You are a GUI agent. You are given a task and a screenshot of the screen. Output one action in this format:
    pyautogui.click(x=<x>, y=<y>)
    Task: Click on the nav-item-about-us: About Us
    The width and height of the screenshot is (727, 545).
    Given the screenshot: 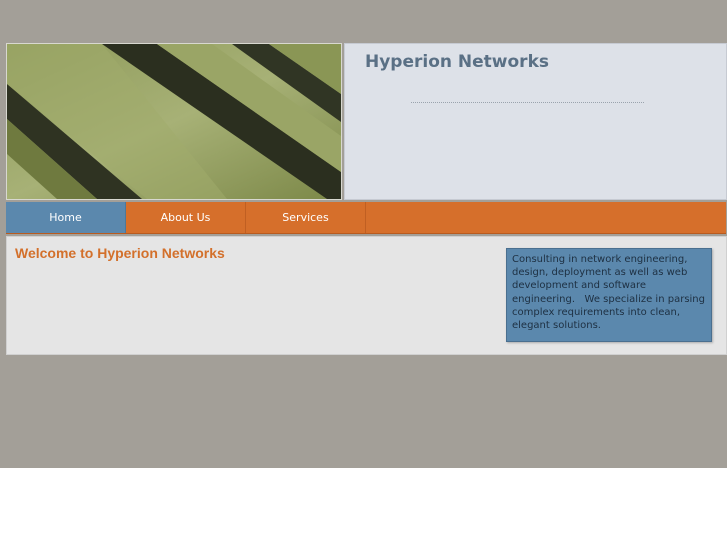 What is the action you would take?
    pyautogui.click(x=186, y=217)
    